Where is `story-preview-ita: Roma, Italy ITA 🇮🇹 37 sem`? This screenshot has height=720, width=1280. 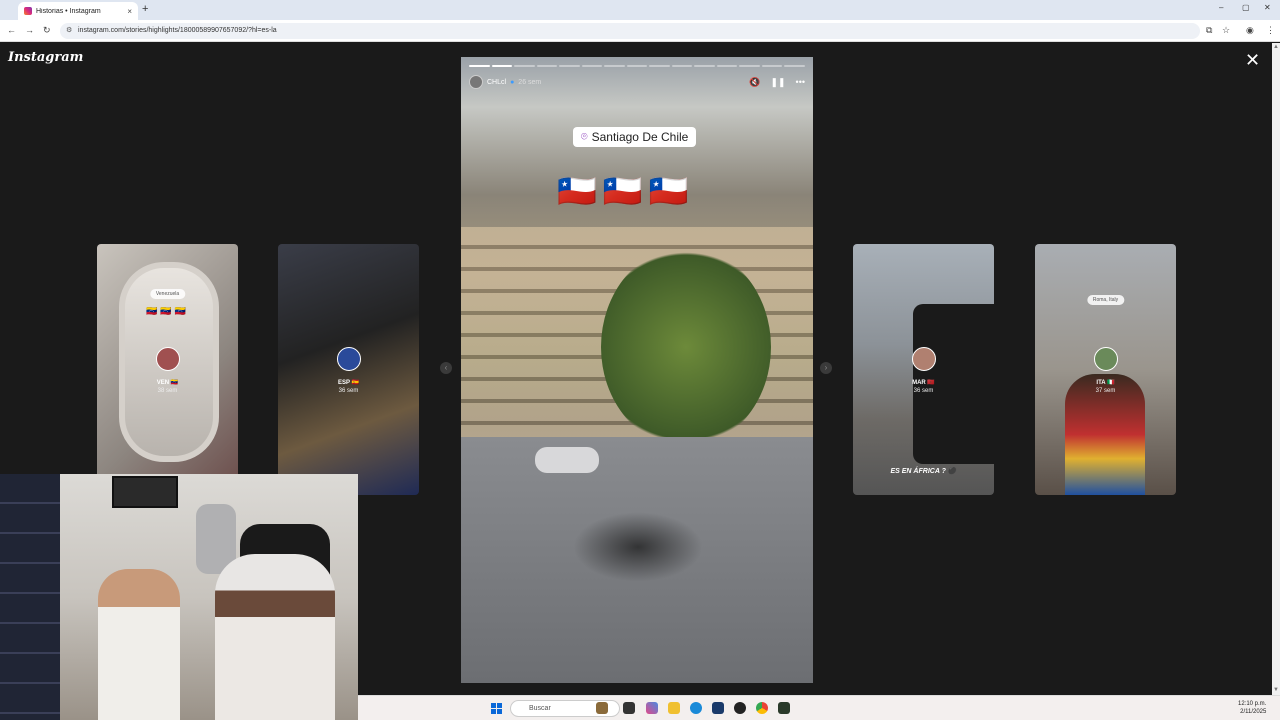 story-preview-ita: Roma, Italy ITA 🇮🇹 37 sem is located at coordinates (1105, 369).